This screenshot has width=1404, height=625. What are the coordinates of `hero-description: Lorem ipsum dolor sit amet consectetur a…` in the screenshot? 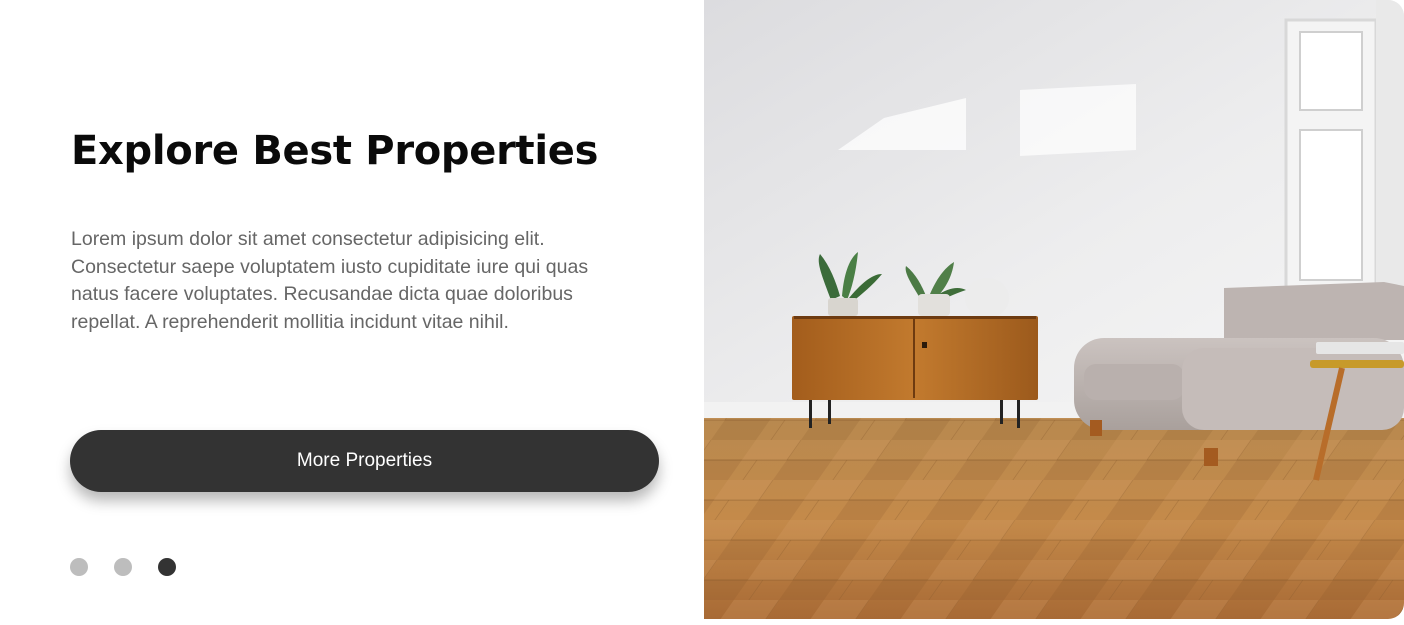 It's located at (330, 280).